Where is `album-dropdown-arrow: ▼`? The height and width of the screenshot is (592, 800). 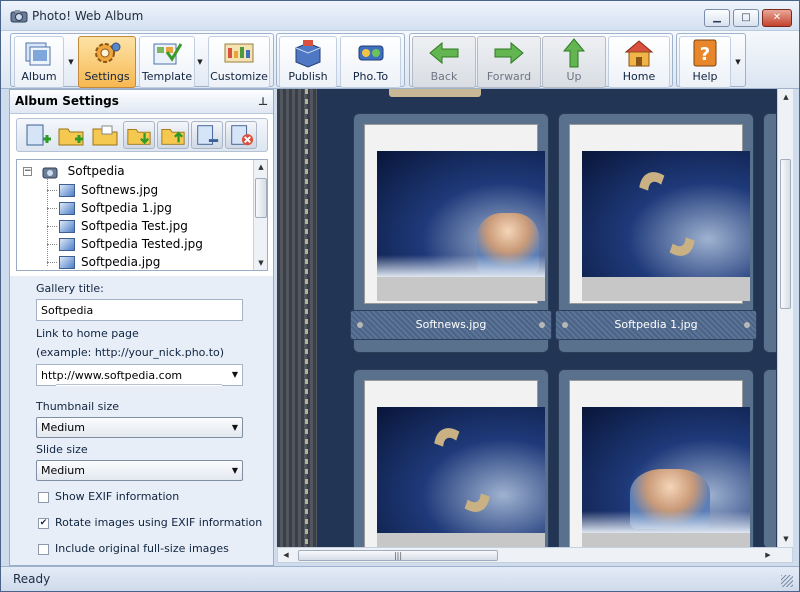 album-dropdown-arrow: ▼ is located at coordinates (71, 62).